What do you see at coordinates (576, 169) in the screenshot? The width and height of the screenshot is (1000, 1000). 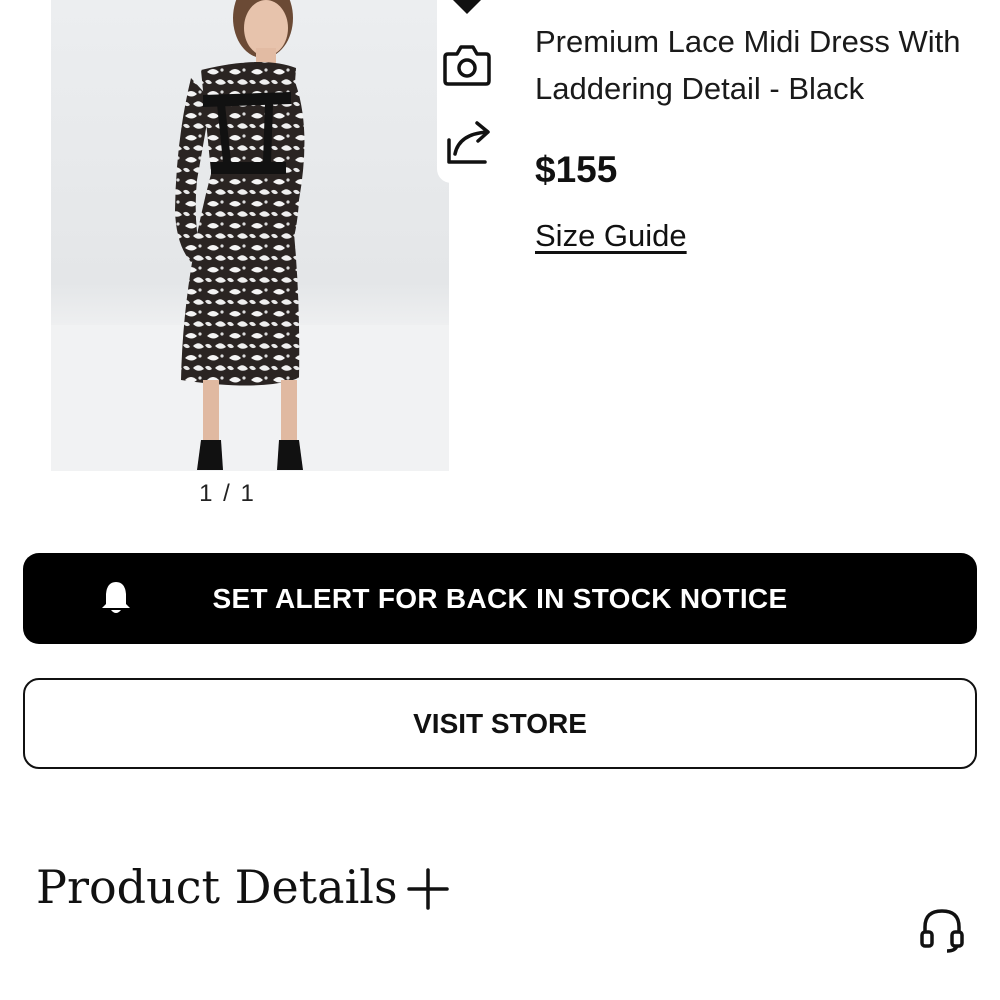 I see `product-price: $155` at bounding box center [576, 169].